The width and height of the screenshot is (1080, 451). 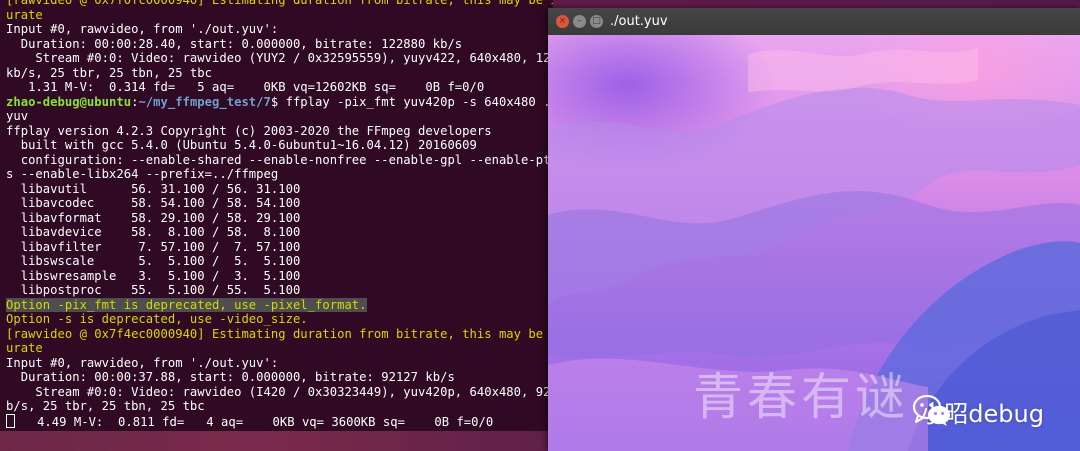 What do you see at coordinates (279, 116) in the screenshot?
I see `terminal-line: yuv` at bounding box center [279, 116].